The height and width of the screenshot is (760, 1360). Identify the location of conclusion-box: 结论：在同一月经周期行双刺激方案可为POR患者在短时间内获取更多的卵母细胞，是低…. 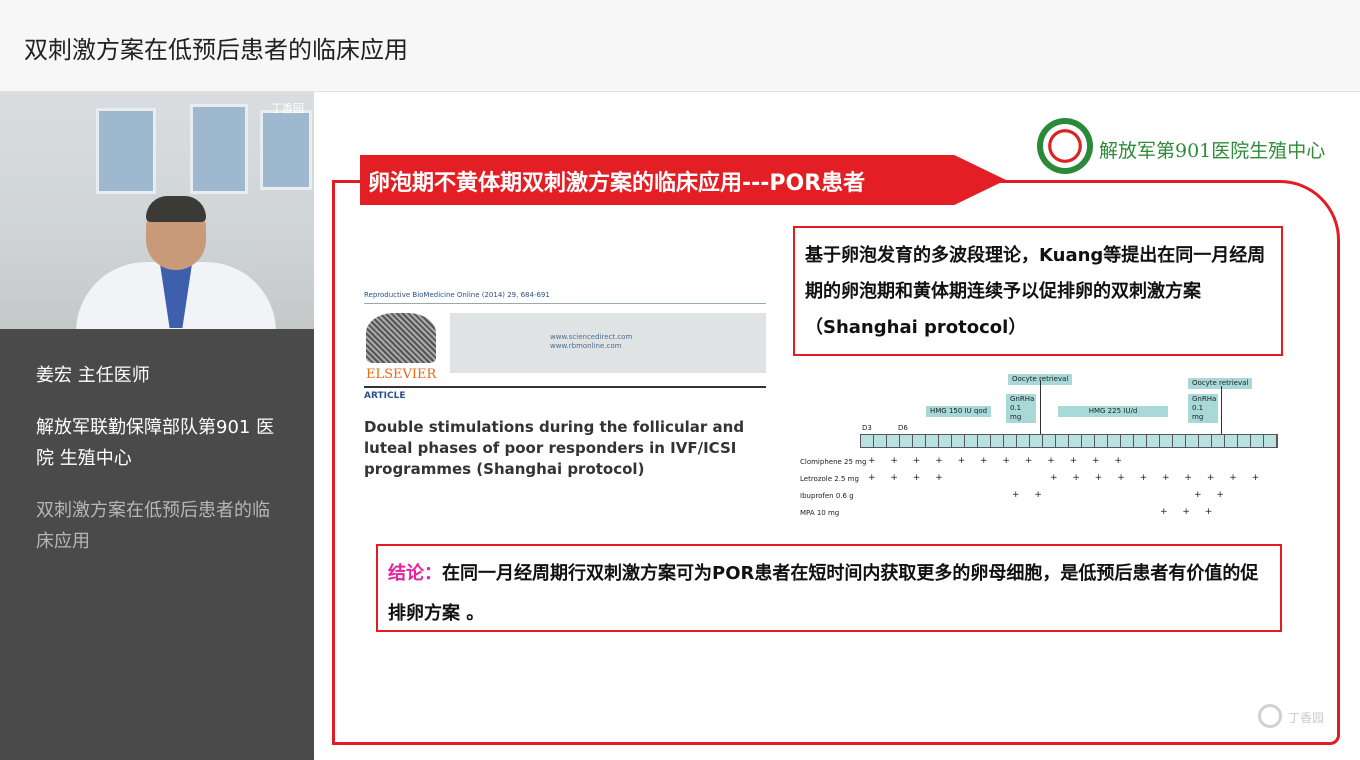
(829, 588).